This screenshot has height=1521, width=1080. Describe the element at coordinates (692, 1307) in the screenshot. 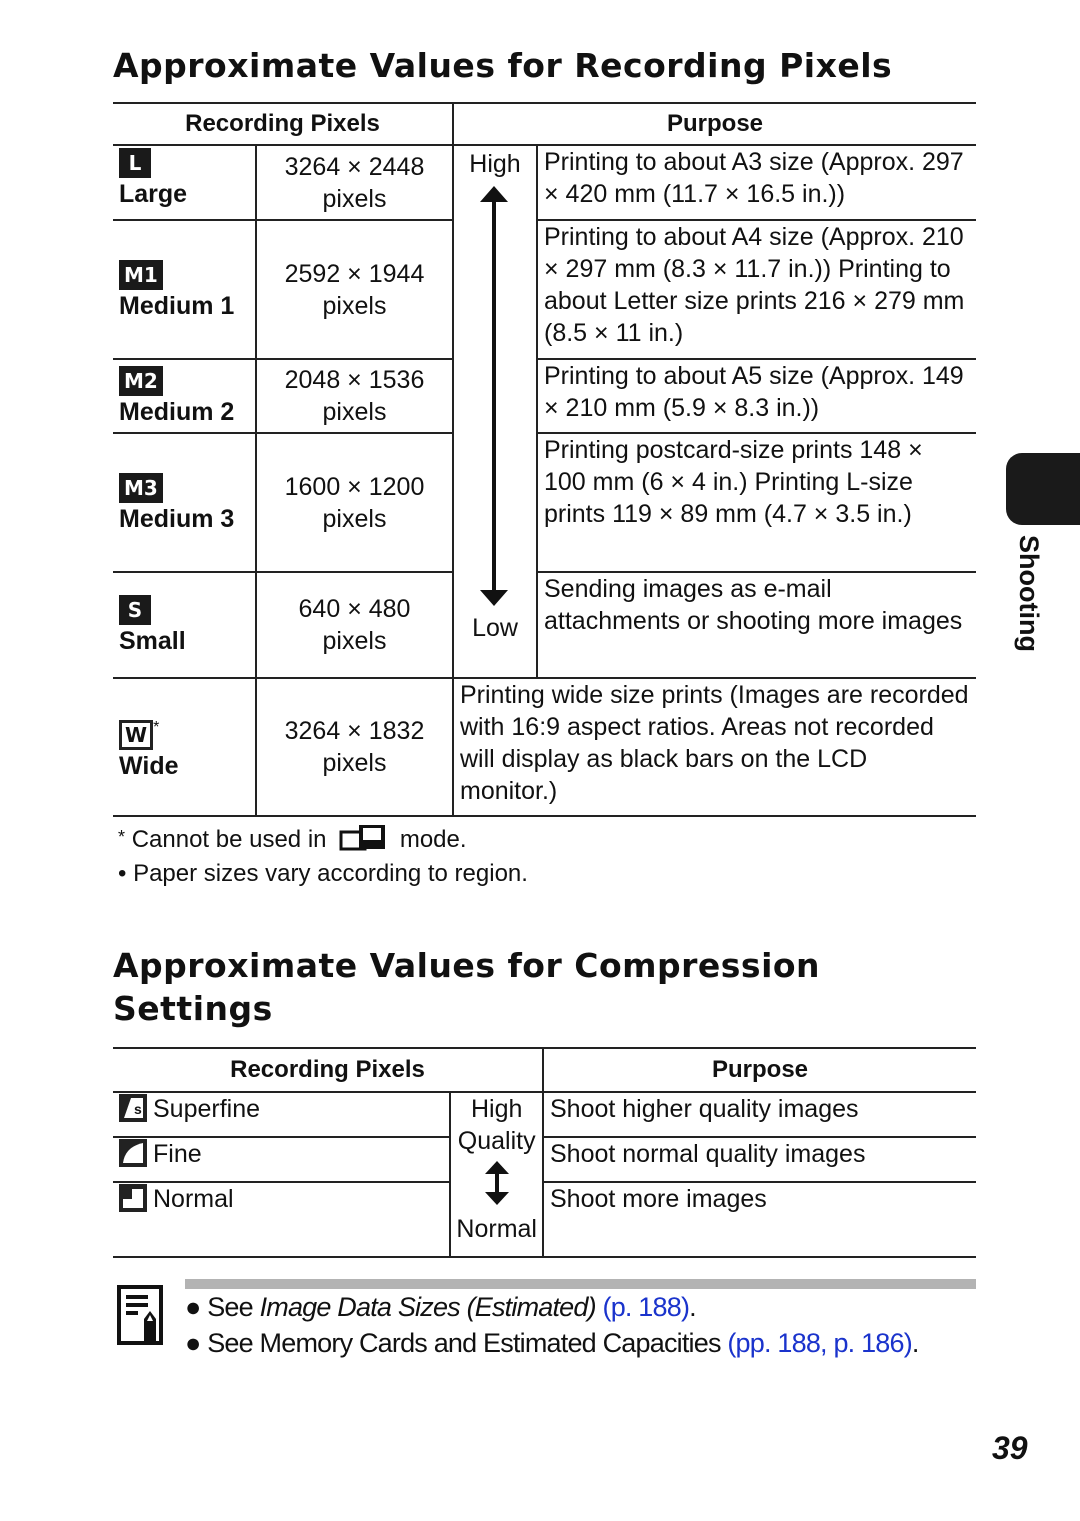

I see `memo-text: .` at that location.